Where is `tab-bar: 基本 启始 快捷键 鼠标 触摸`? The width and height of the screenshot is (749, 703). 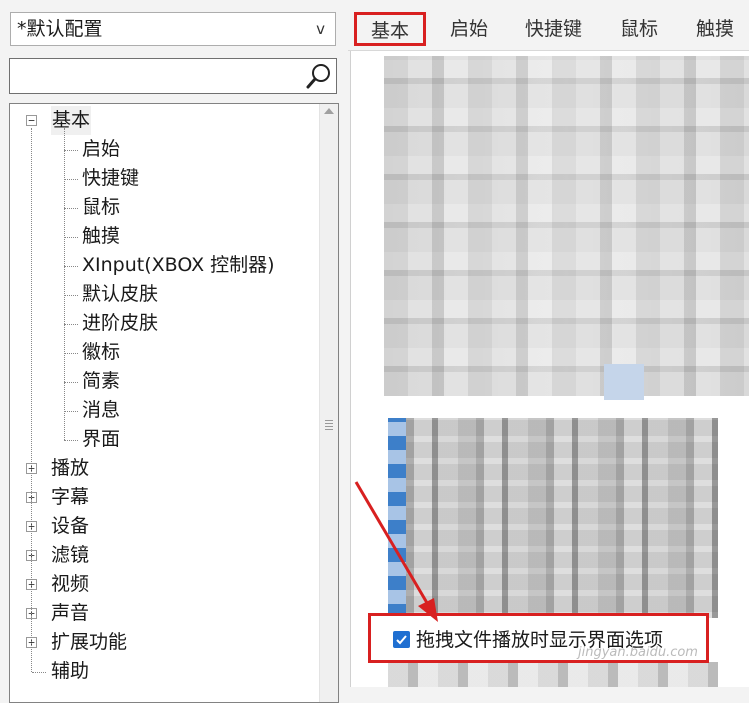
tab-bar: 基本 启始 快捷键 鼠标 触摸 is located at coordinates (548, 25).